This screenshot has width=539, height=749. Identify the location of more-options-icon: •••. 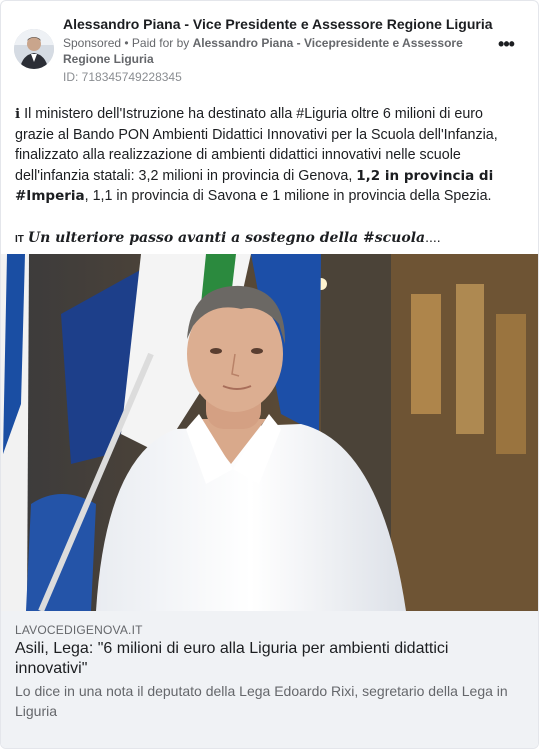
(506, 46).